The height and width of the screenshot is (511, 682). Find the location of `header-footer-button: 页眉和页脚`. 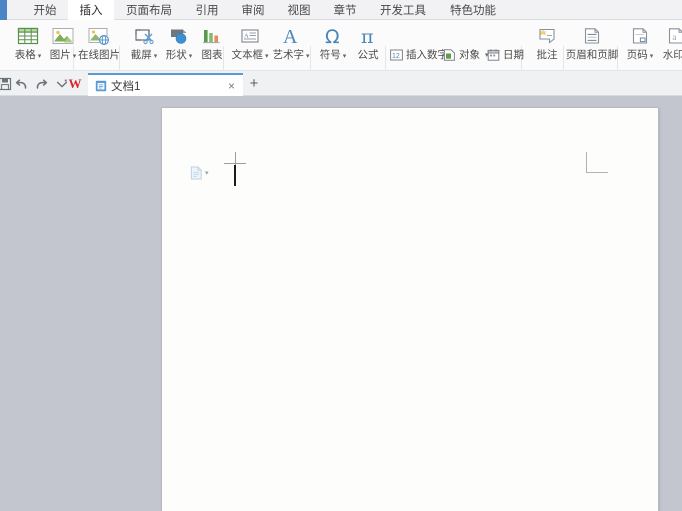

header-footer-button: 页眉和页脚 is located at coordinates (592, 42).